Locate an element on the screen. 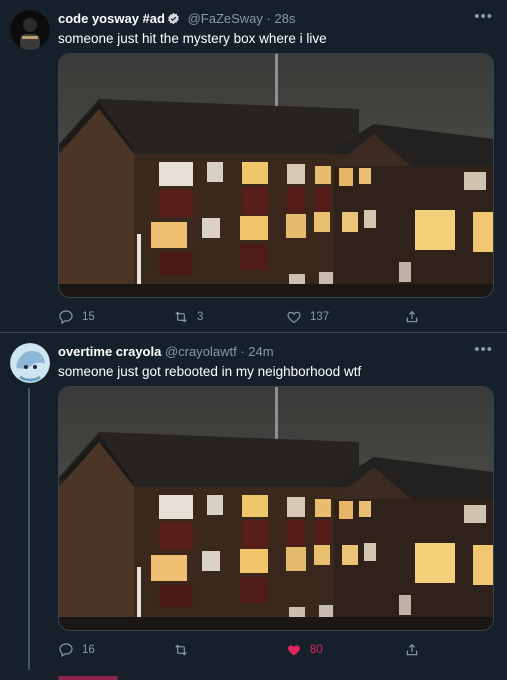 The width and height of the screenshot is (507, 680). tweet-actions: 15 3 137 is located at coordinates (275, 318).